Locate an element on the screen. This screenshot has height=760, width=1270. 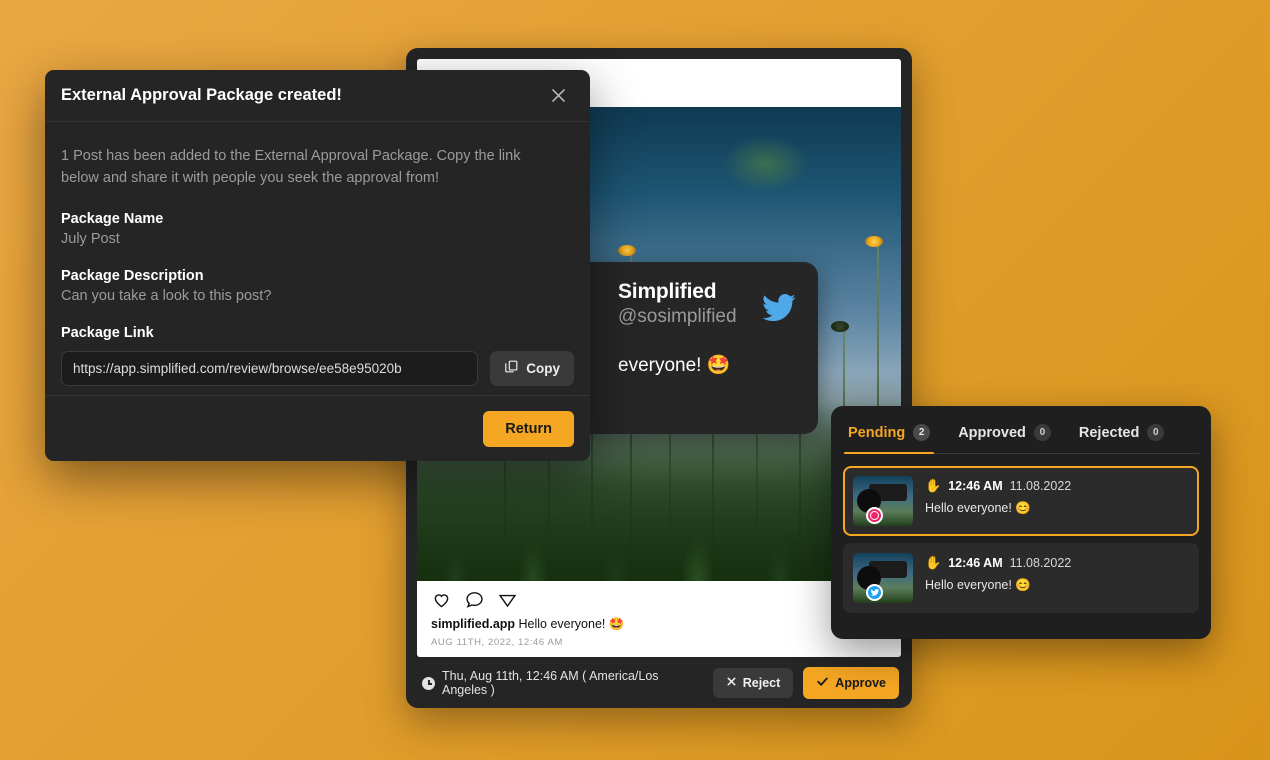
copy-icon is located at coordinates (511, 368).